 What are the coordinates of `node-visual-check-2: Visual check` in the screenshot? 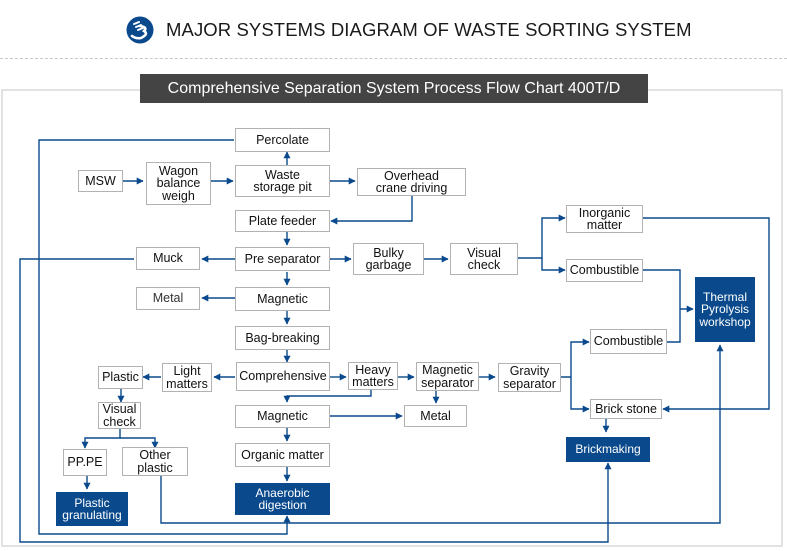 It's located at (119, 415).